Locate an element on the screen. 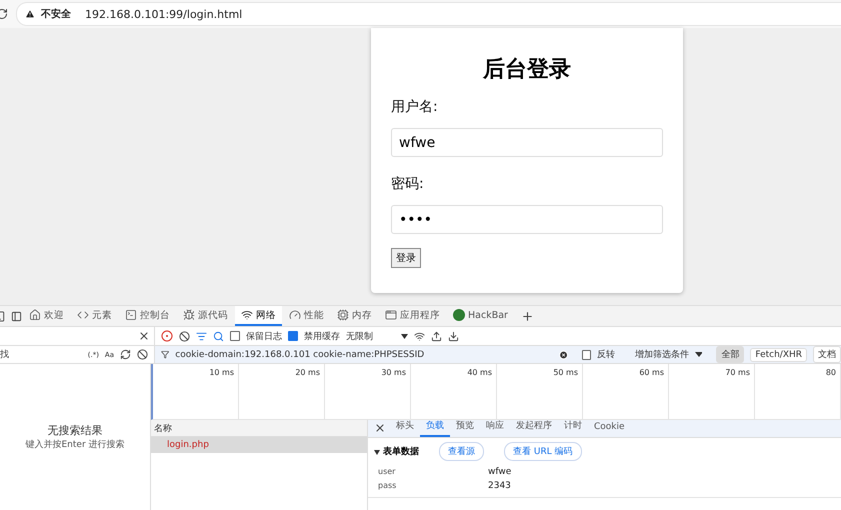  timeline-tick: 30 ms is located at coordinates (393, 372).